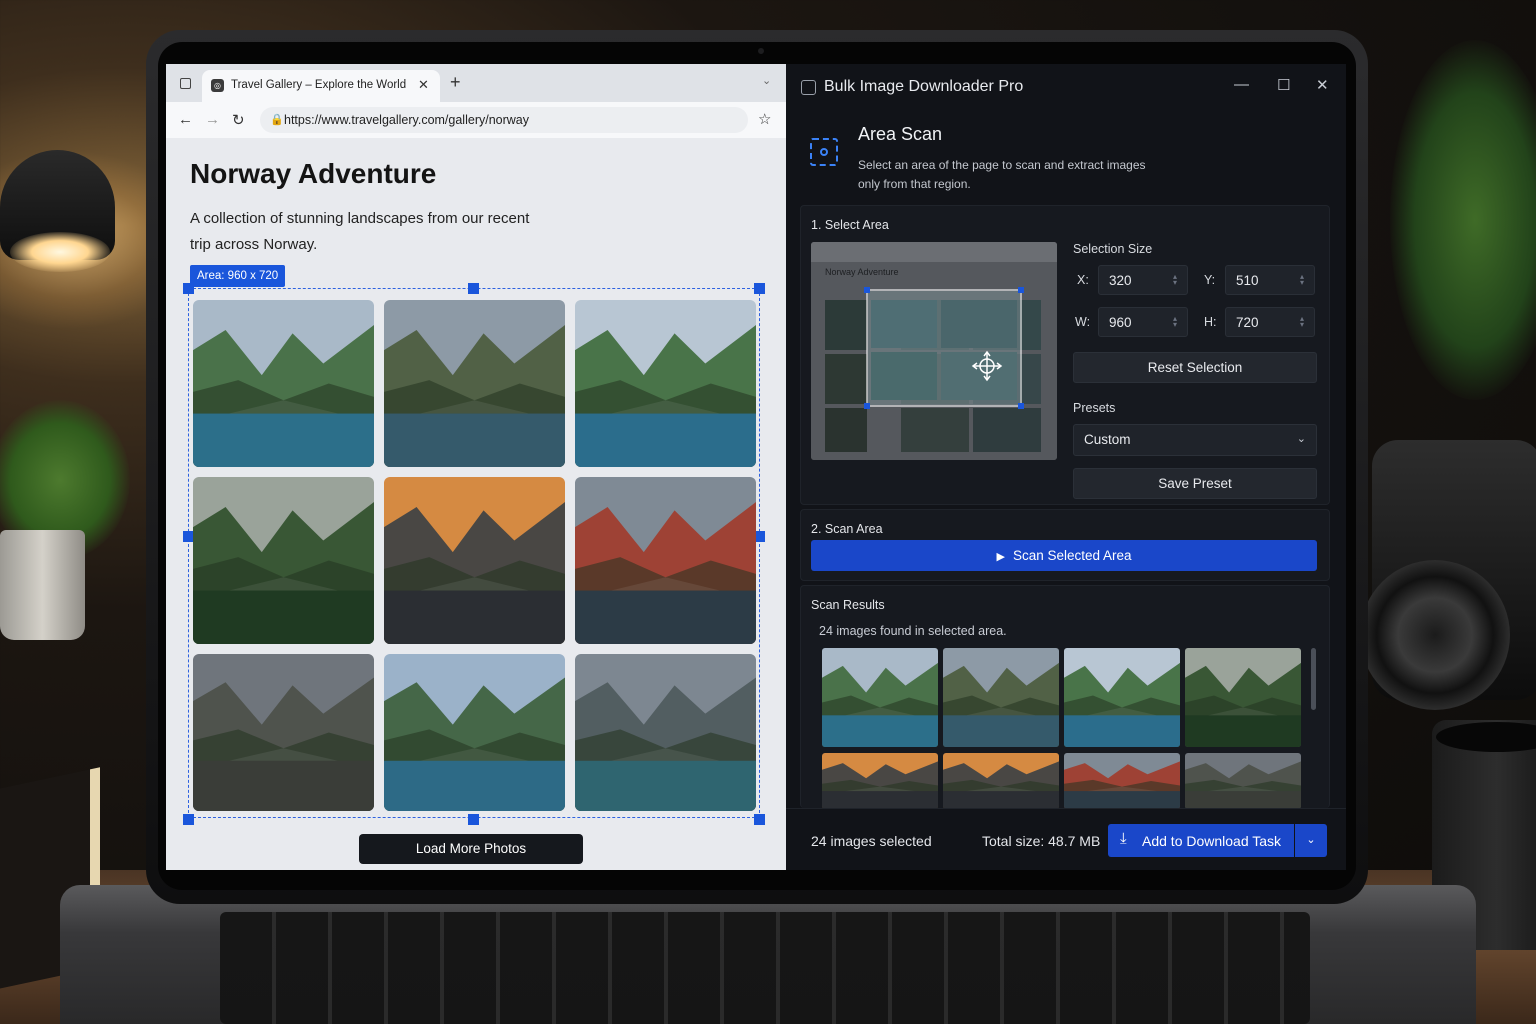  I want to click on h-label: H:, so click(1210, 322).